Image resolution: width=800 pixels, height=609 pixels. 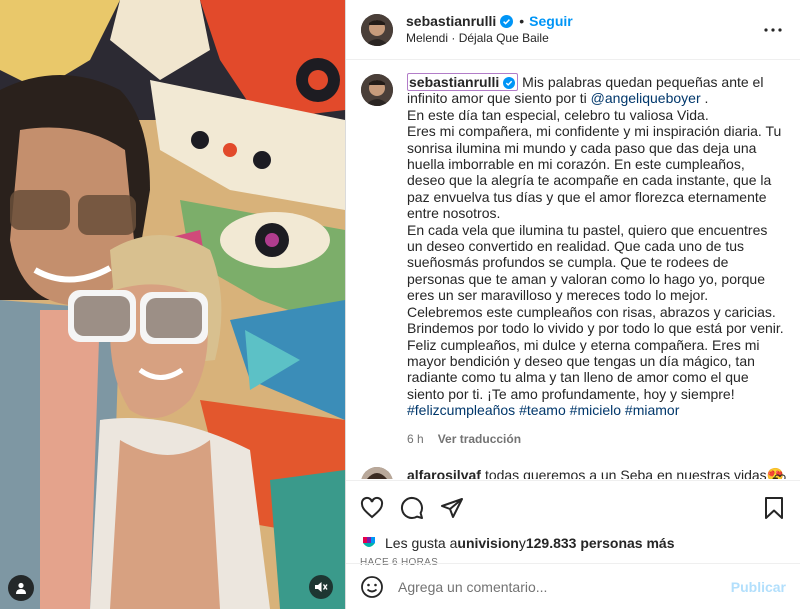 I want to click on comment-input, so click(x=564, y=586).